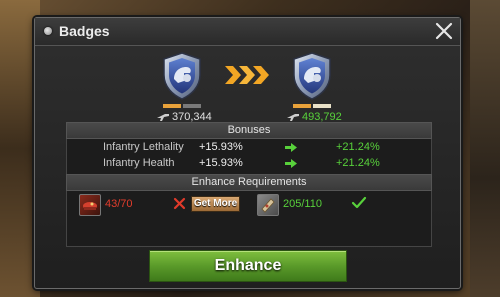 The width and height of the screenshot is (500, 297). I want to click on requirements-header: Enhance Requirements, so click(249, 182).